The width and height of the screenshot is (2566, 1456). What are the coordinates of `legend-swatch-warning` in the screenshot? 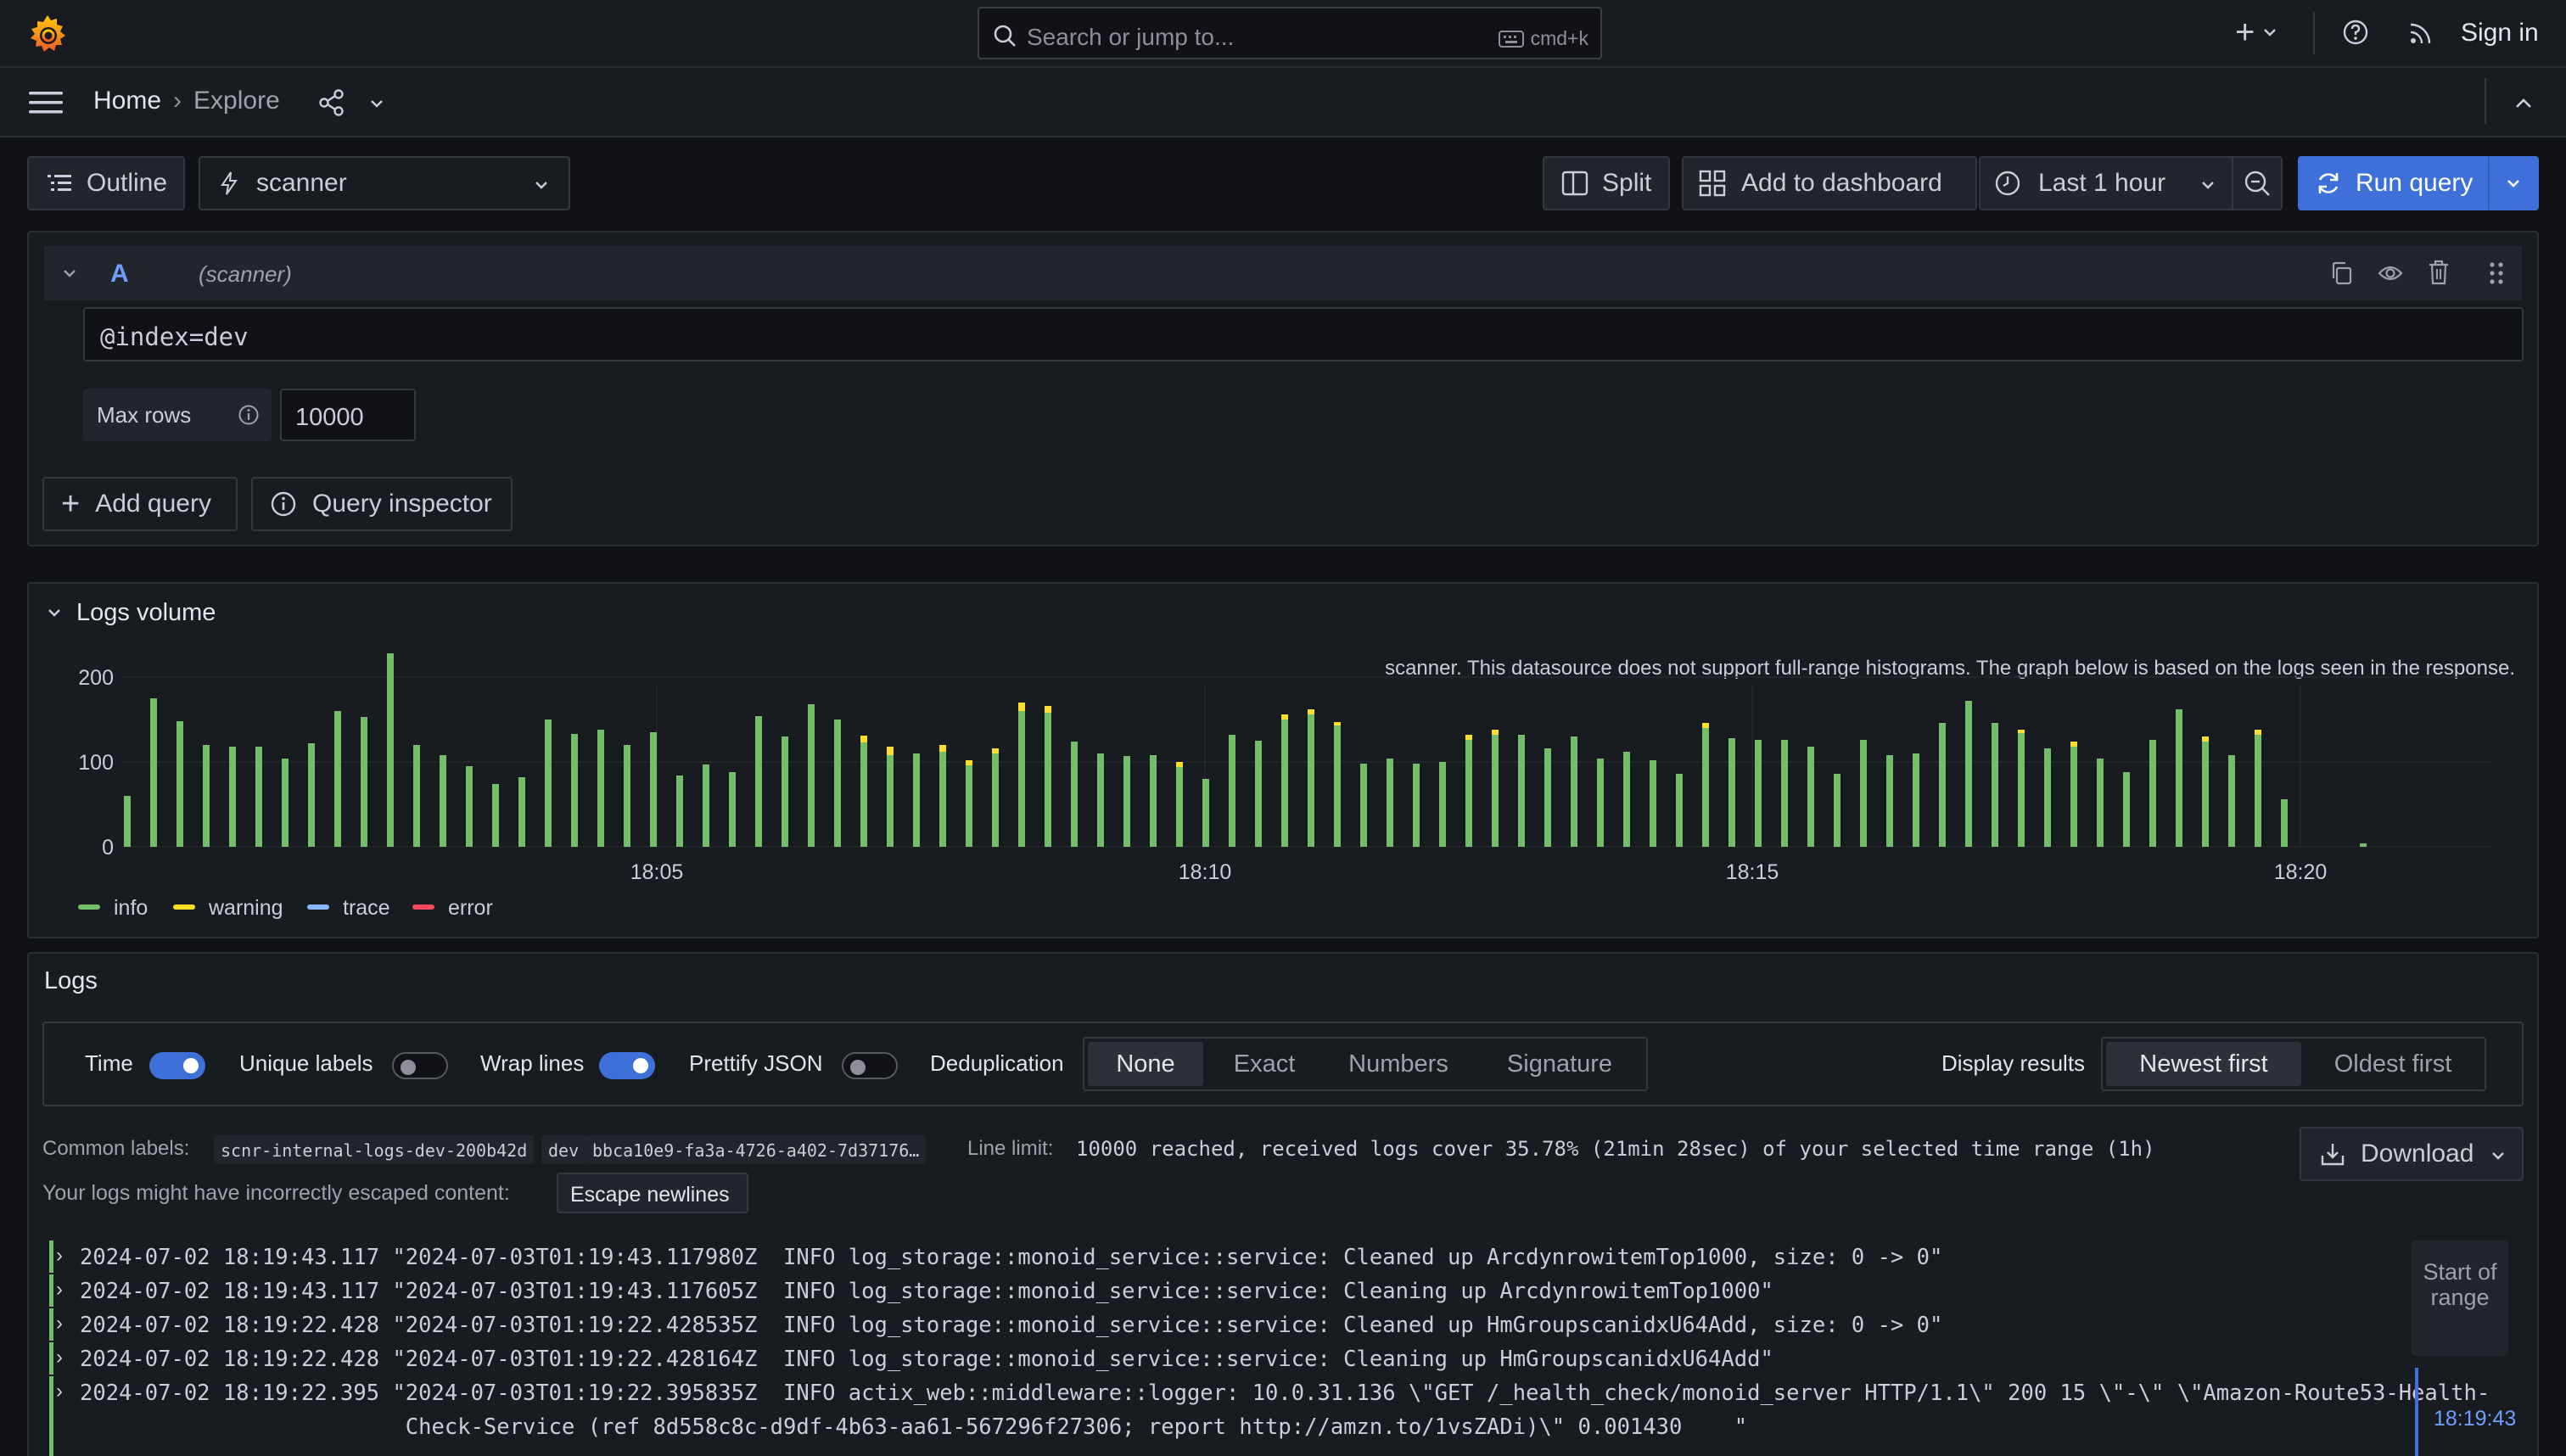 It's located at (184, 907).